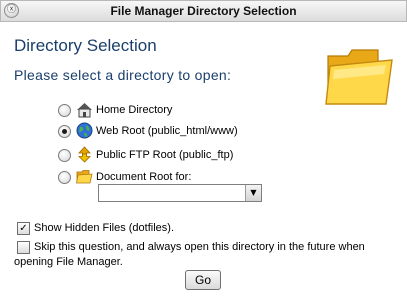 This screenshot has height=304, width=407. What do you see at coordinates (134, 110) in the screenshot?
I see `option-label-home: Home Directory` at bounding box center [134, 110].